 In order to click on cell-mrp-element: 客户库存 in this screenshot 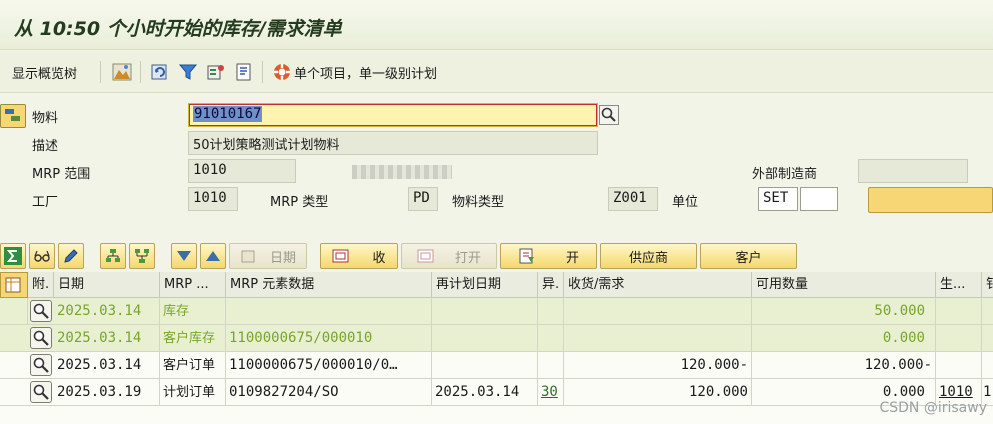, I will do `click(193, 338)`.